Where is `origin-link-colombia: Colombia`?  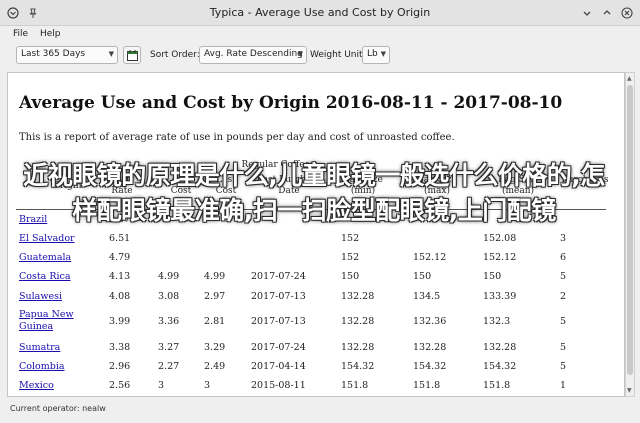 origin-link-colombia: Colombia is located at coordinates (42, 367).